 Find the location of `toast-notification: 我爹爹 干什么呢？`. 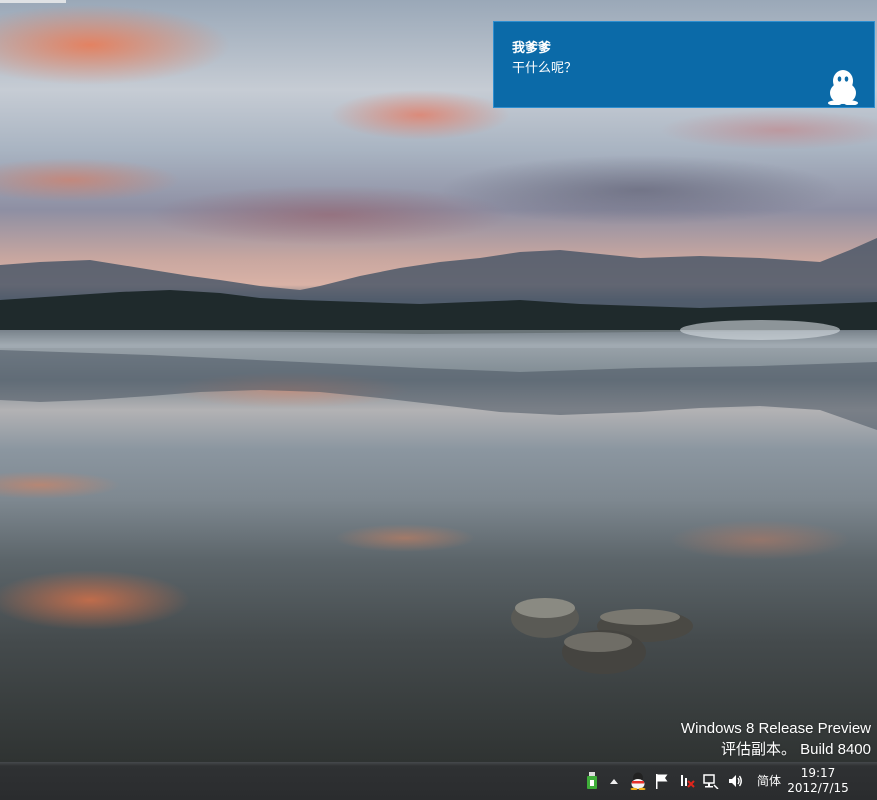

toast-notification: 我爹爹 干什么呢？ is located at coordinates (684, 64).